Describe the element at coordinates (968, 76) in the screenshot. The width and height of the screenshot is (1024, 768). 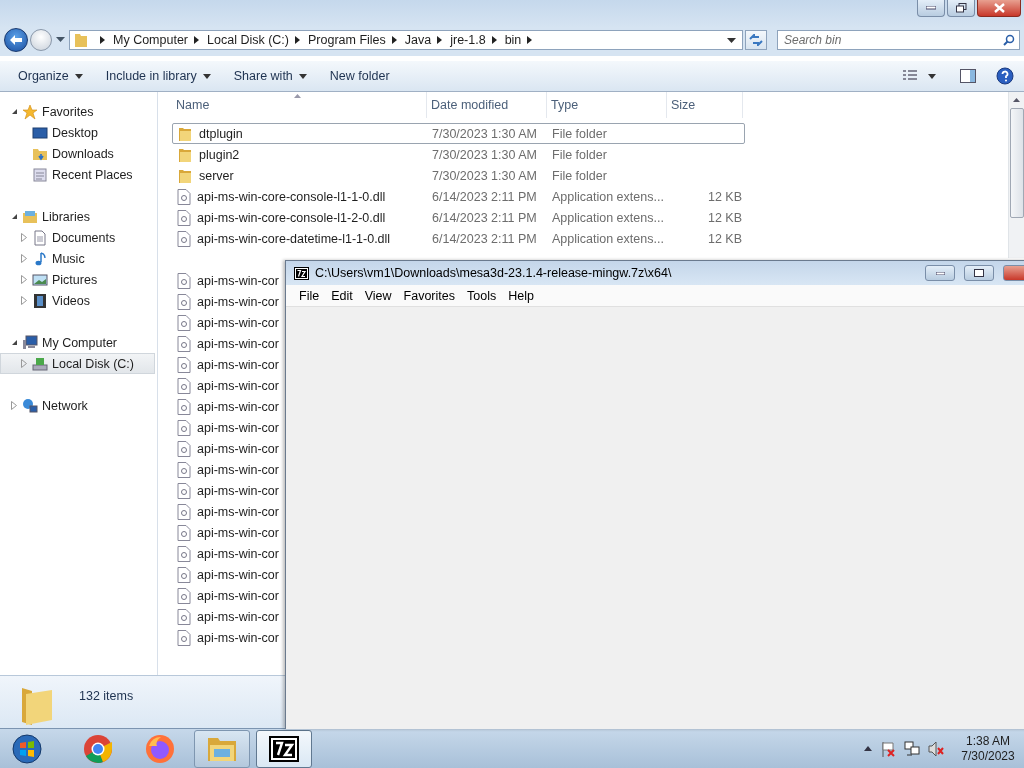
I see `preview-pane-icon` at that location.